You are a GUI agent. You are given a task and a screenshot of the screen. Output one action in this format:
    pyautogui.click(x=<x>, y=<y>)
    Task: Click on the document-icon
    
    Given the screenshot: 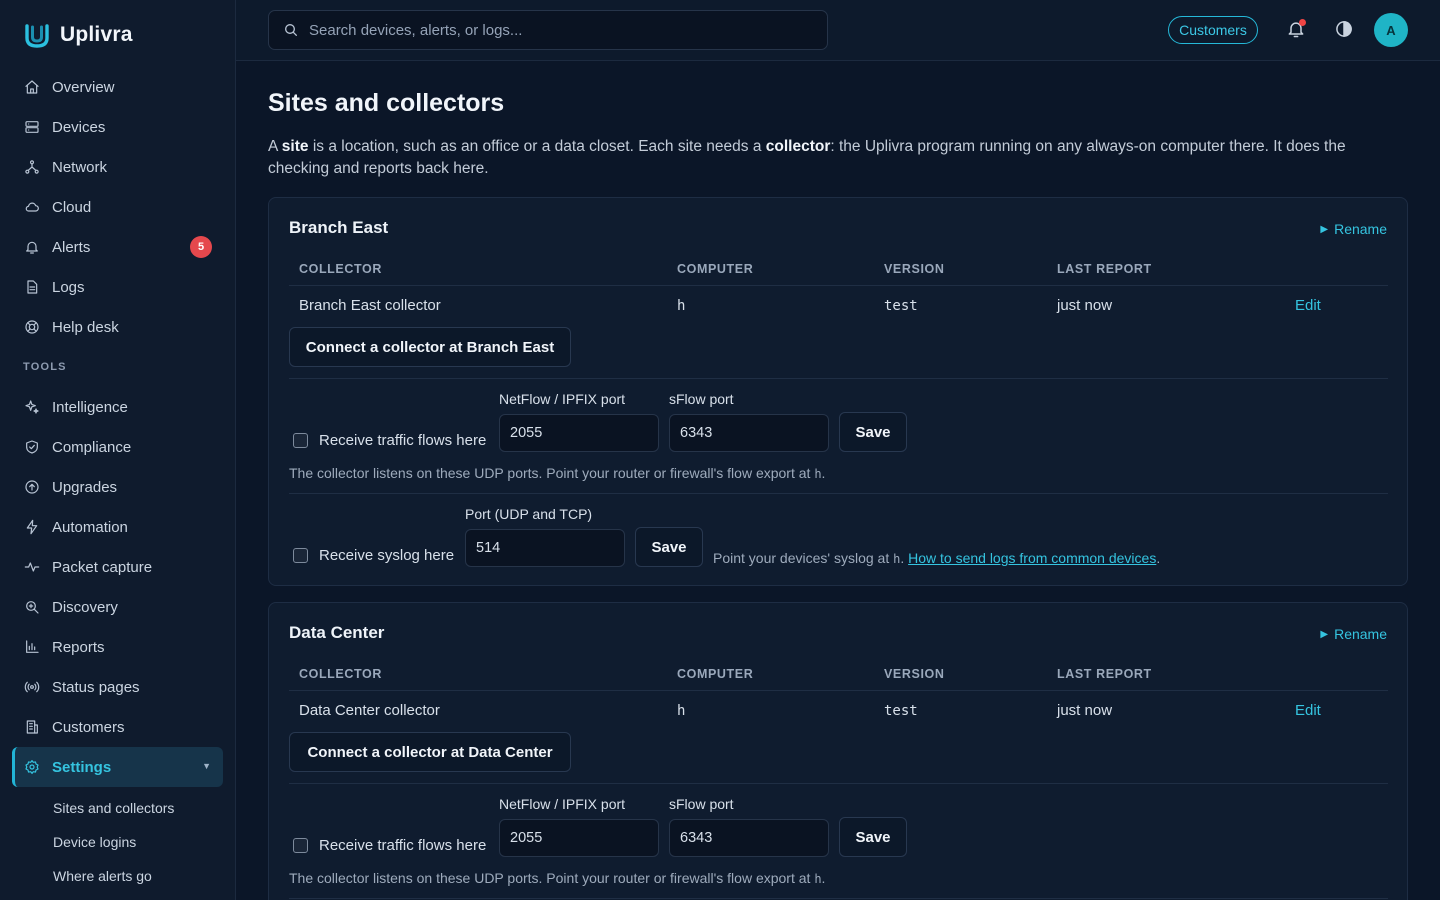 What is the action you would take?
    pyautogui.click(x=32, y=287)
    